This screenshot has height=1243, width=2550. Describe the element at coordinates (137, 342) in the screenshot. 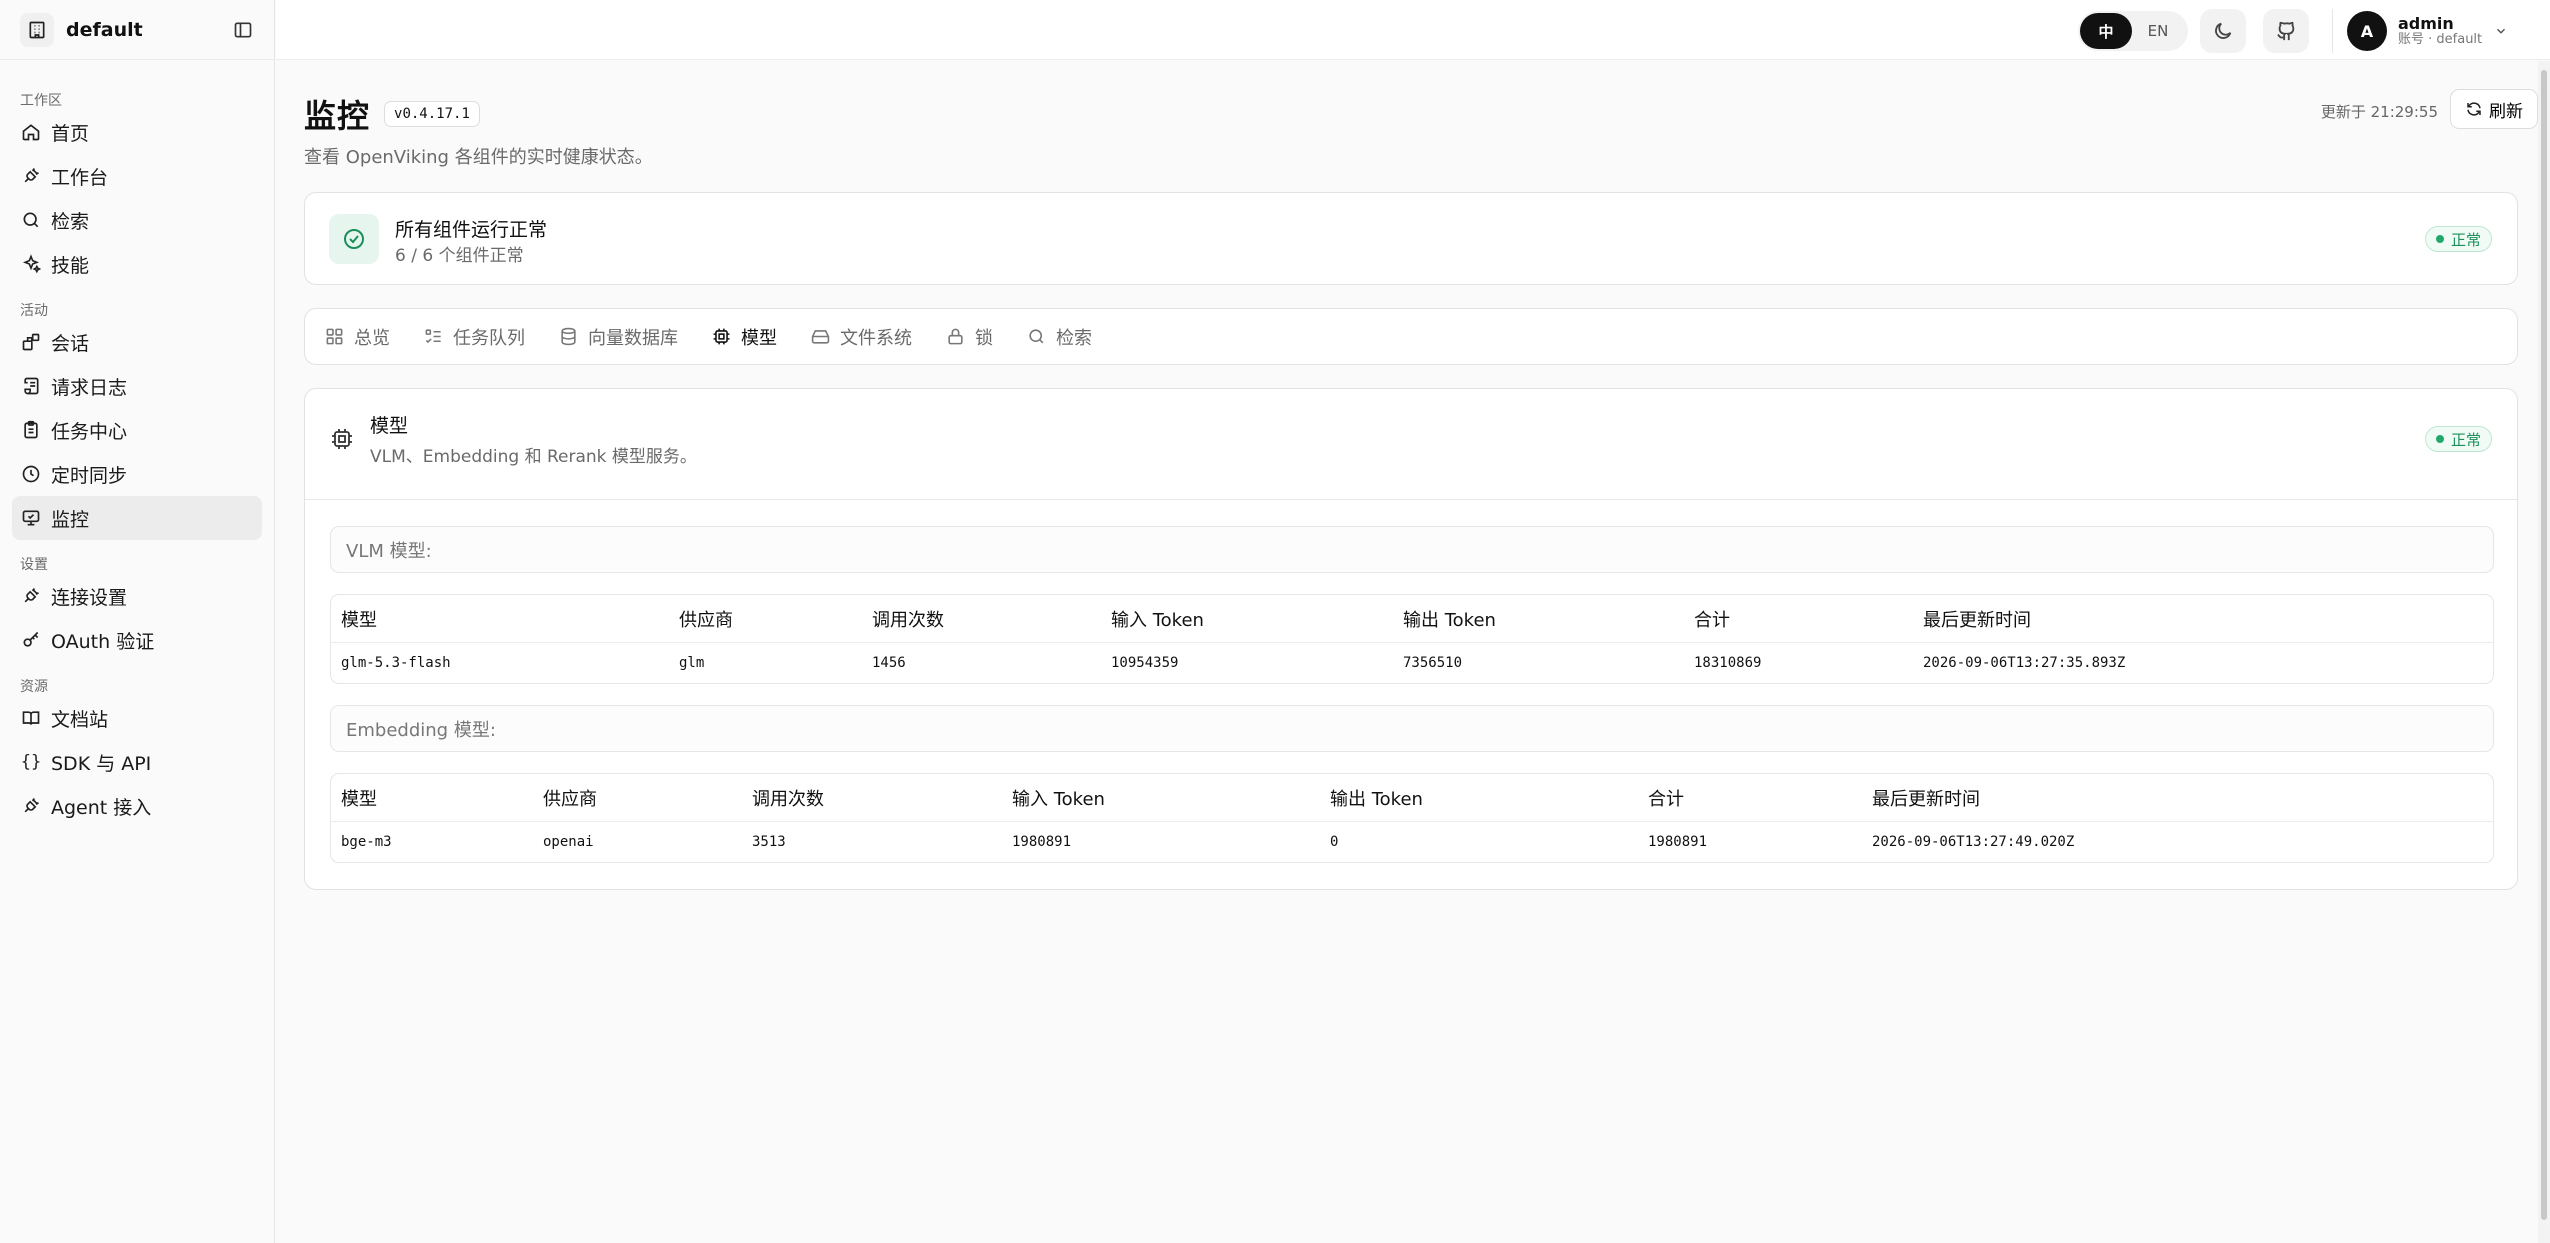

I see `sidebar-item-sessions: 会话` at that location.